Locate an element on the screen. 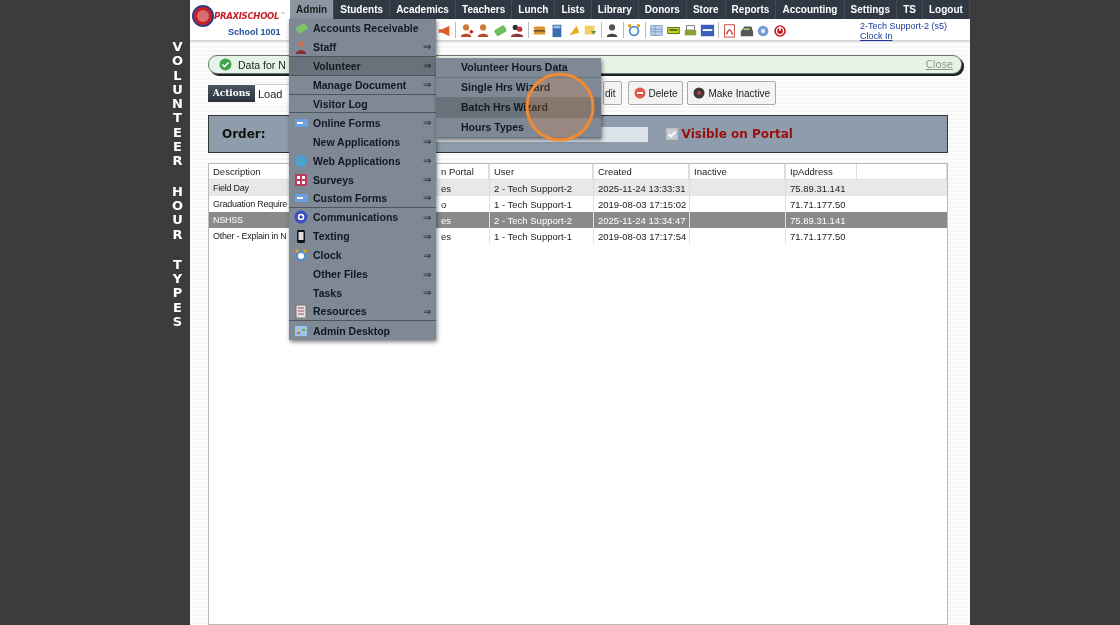 This screenshot has height=625, width=1120. table-cell: 2025-11-24 13:33:31 is located at coordinates (641, 188).